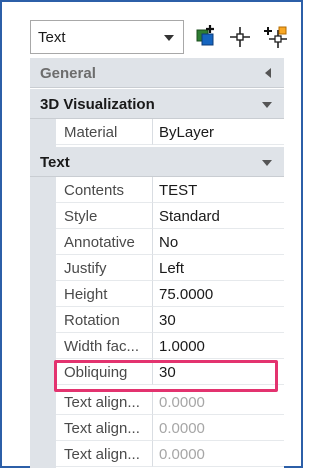  What do you see at coordinates (104, 320) in the screenshot?
I see `property-name: Rotation` at bounding box center [104, 320].